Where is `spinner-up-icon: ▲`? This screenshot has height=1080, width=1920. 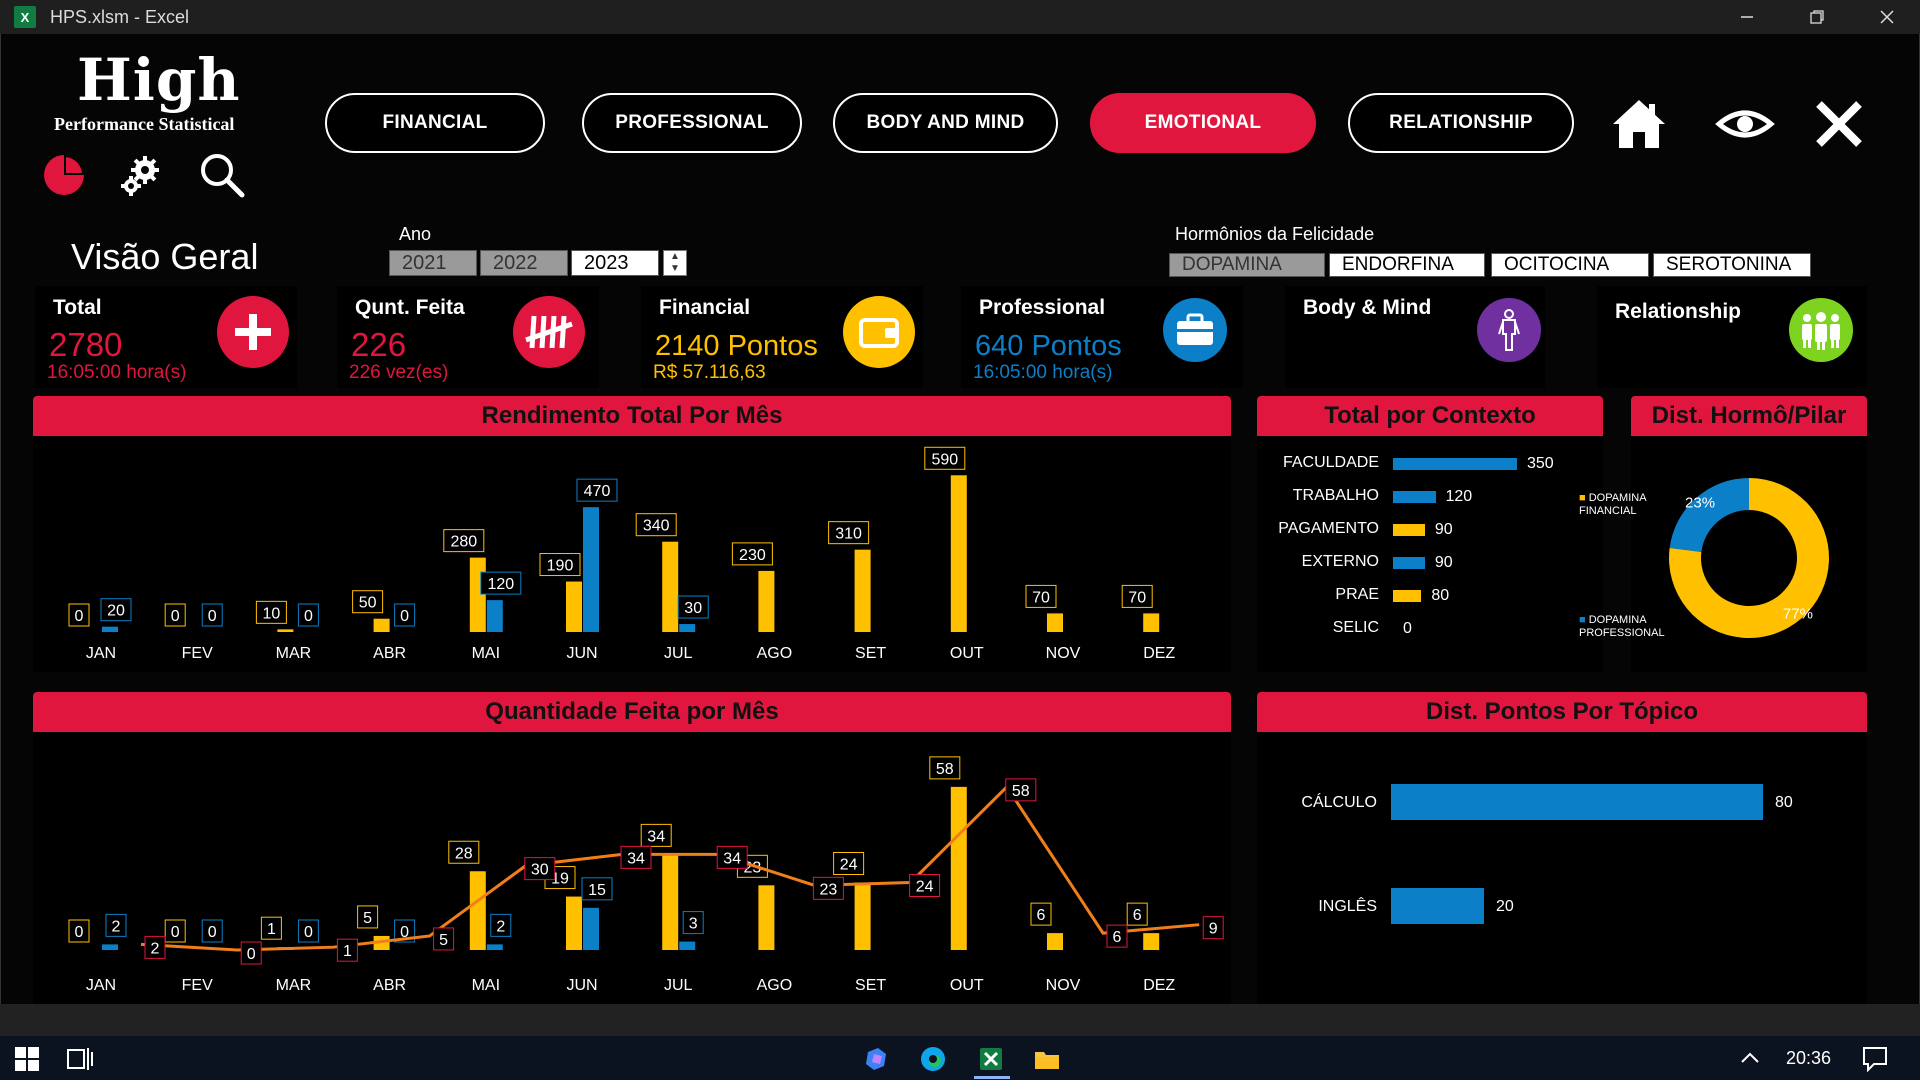 spinner-up-icon: ▲ is located at coordinates (675, 256).